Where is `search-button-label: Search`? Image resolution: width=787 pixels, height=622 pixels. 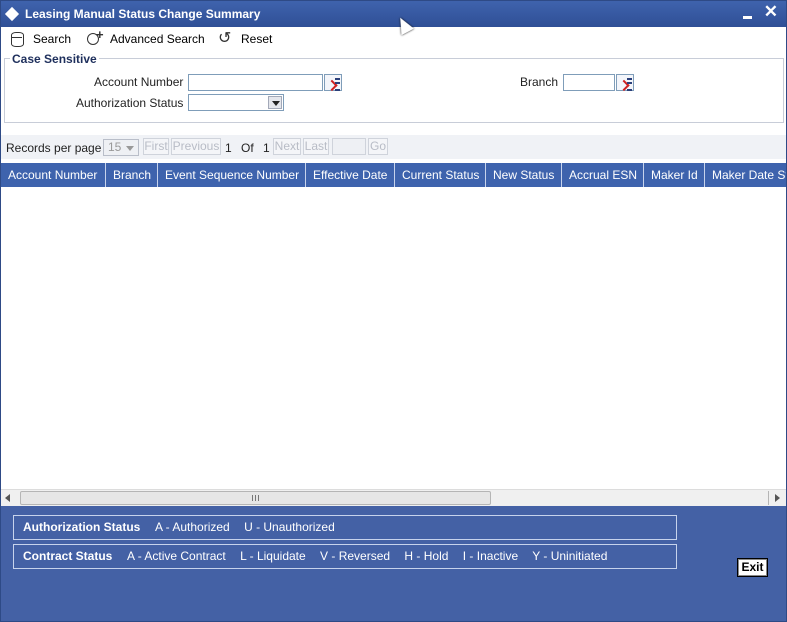
search-button-label: Search is located at coordinates (52, 39).